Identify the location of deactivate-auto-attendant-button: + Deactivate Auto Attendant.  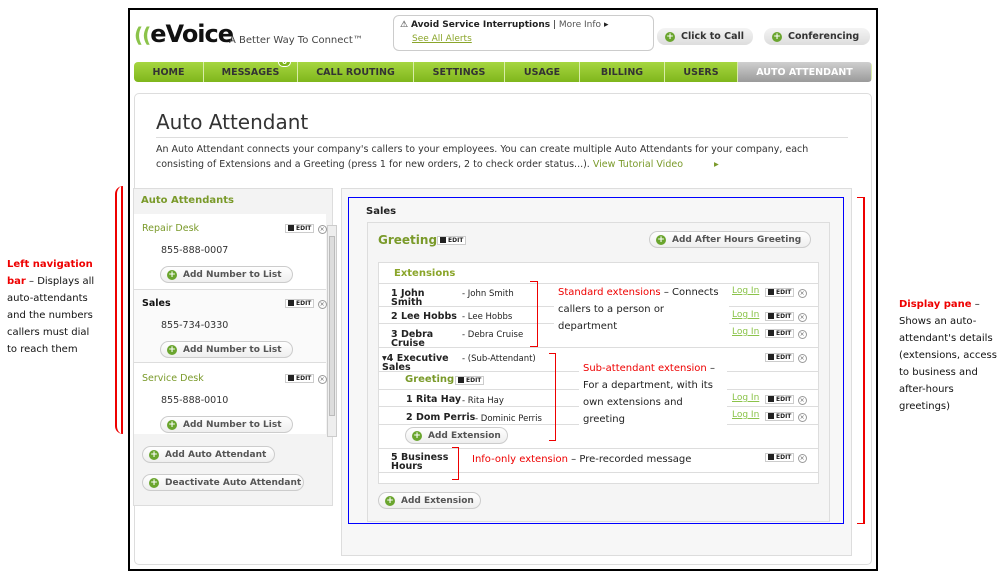
(223, 482).